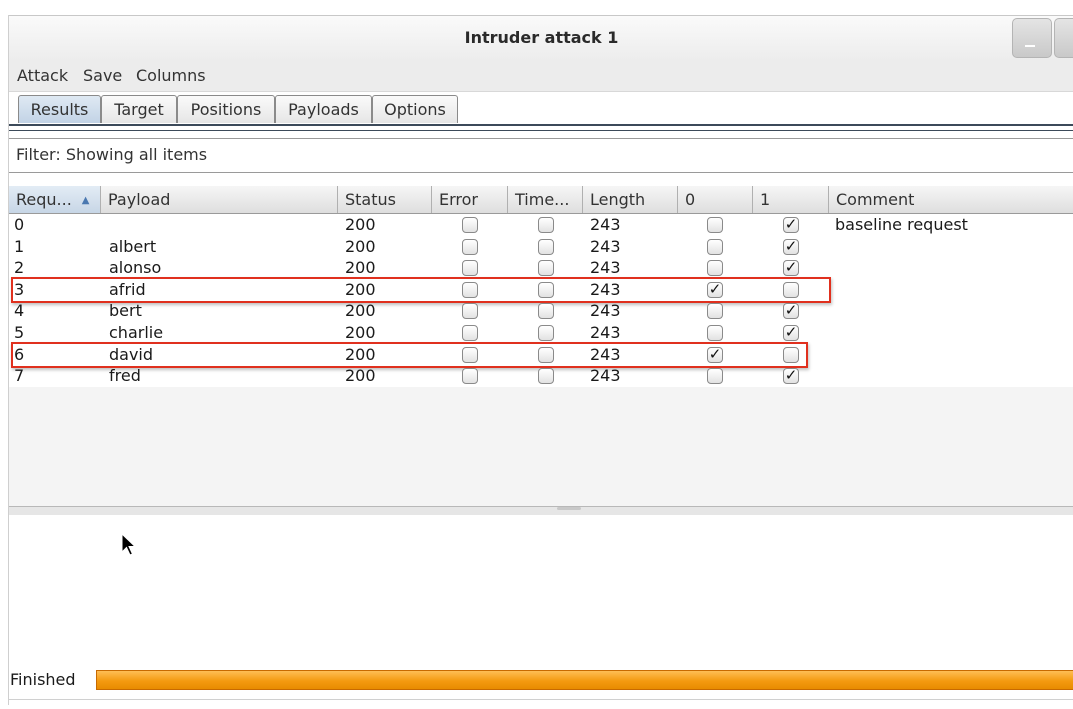 The image size is (1073, 709). Describe the element at coordinates (791, 199) in the screenshot. I see `column-header-match-1: 1` at that location.